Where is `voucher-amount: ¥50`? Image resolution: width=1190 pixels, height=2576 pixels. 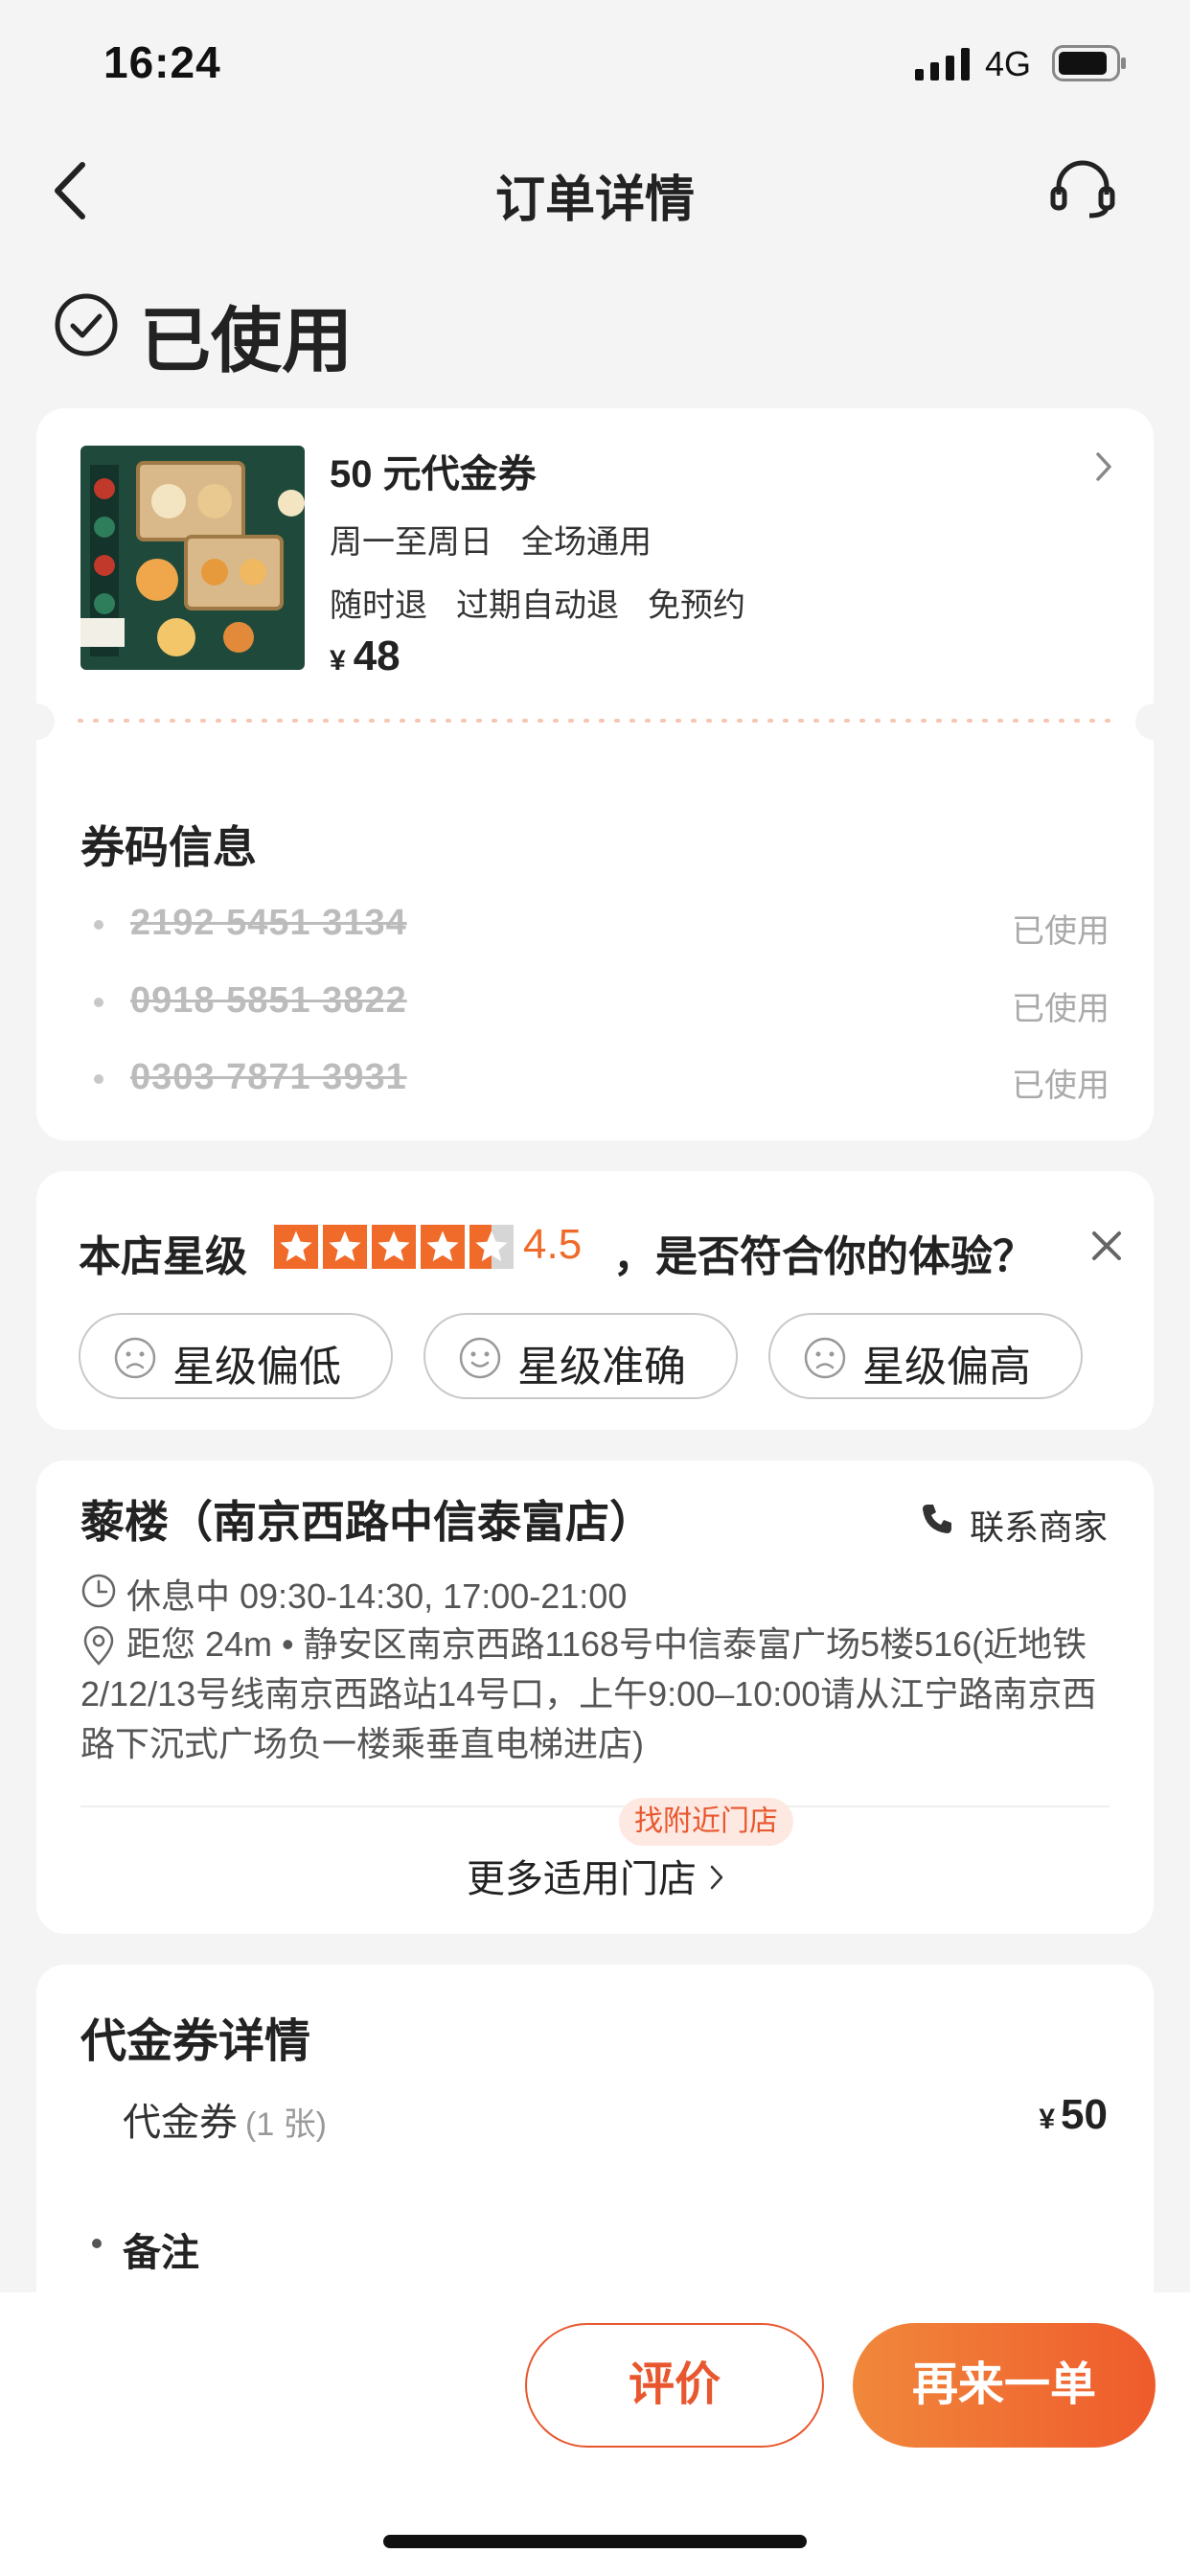 voucher-amount: ¥50 is located at coordinates (1073, 2115).